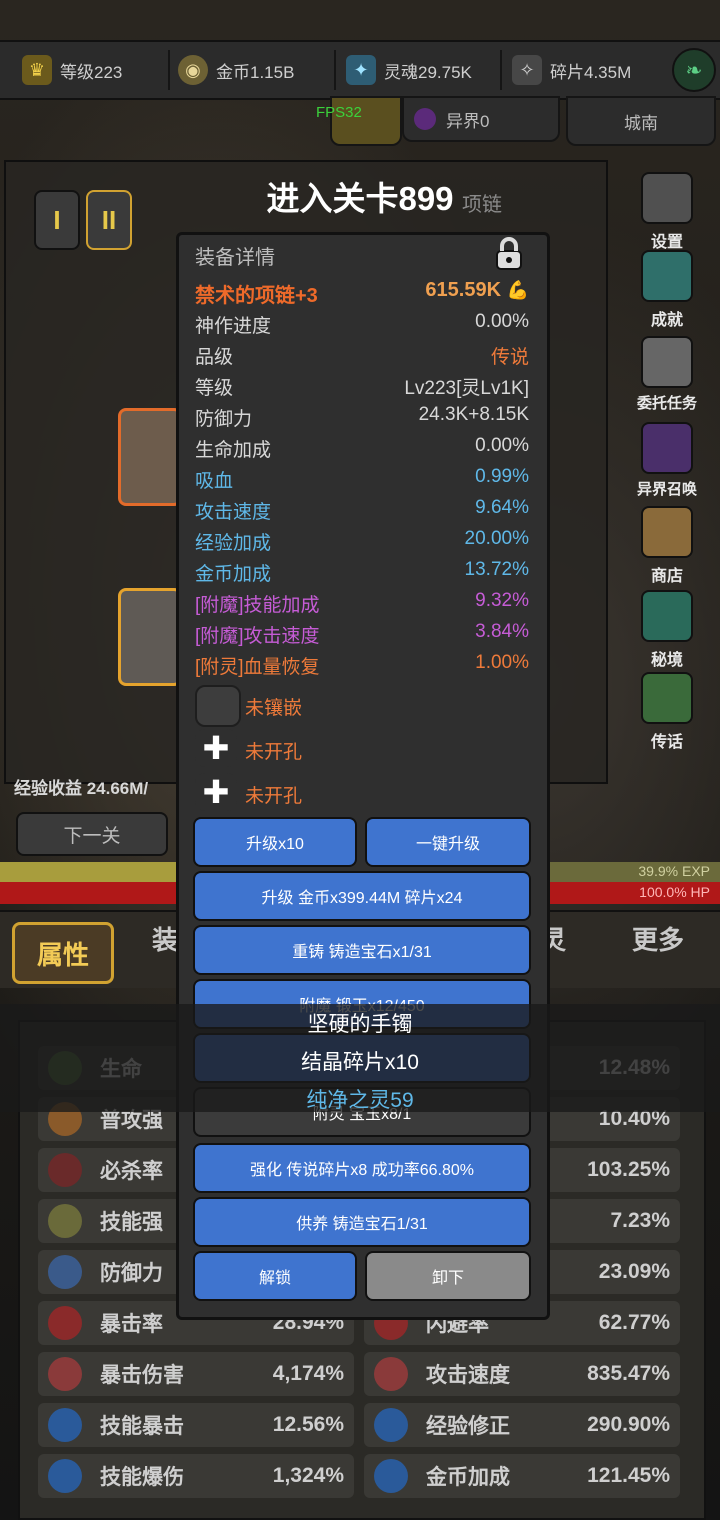 The width and height of the screenshot is (720, 1520). I want to click on nurture-button: 供养 铸造宝石1/31, so click(362, 1222).